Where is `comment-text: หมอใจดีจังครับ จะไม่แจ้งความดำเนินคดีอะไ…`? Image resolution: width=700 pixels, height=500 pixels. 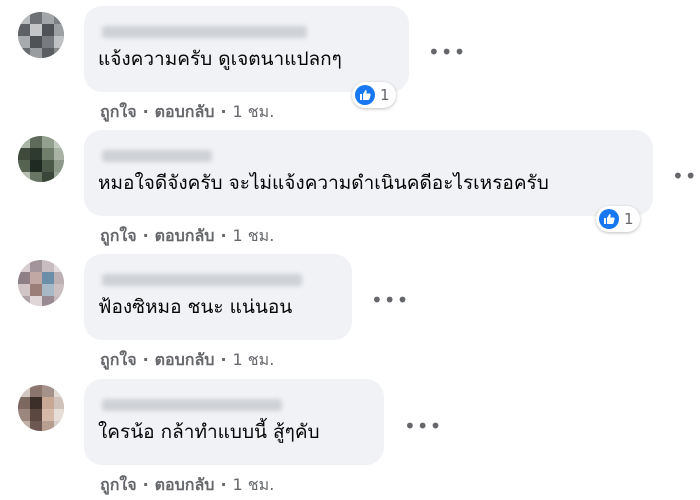
comment-text: หมอใจดีจังครับ จะไม่แจ้งความดำเนินคดีอะไ… is located at coordinates (323, 183).